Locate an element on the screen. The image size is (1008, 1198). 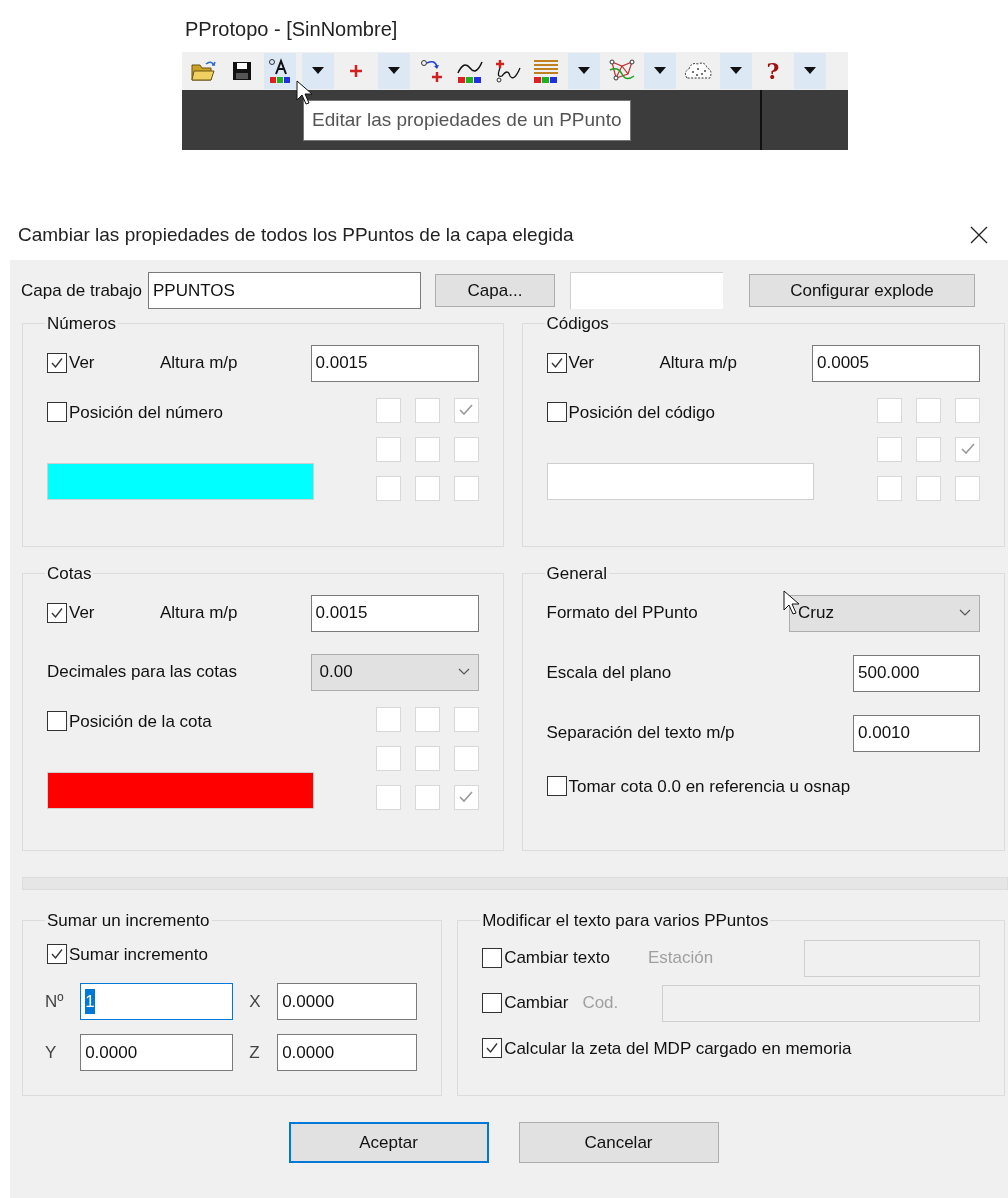
checkbox-label: Ver is located at coordinates (82, 363).